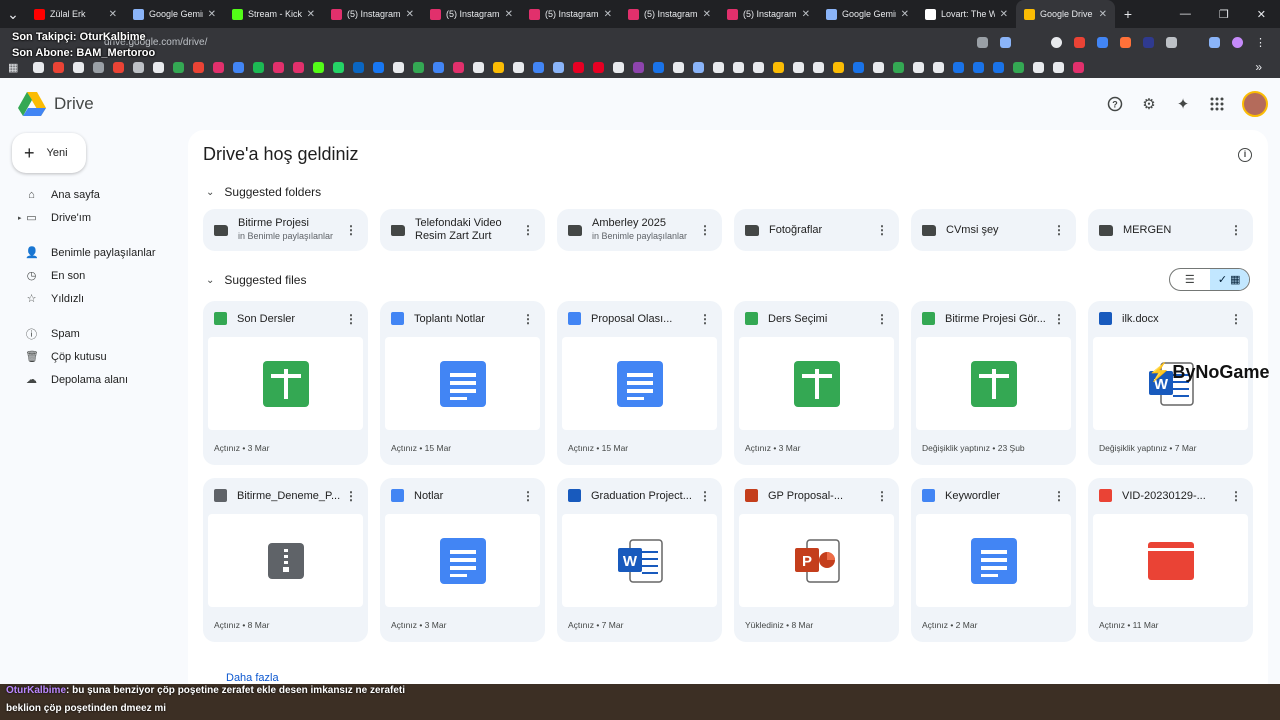 The height and width of the screenshot is (720, 1280). Describe the element at coordinates (13, 67) in the screenshot. I see `apps-icon: ▦` at that location.